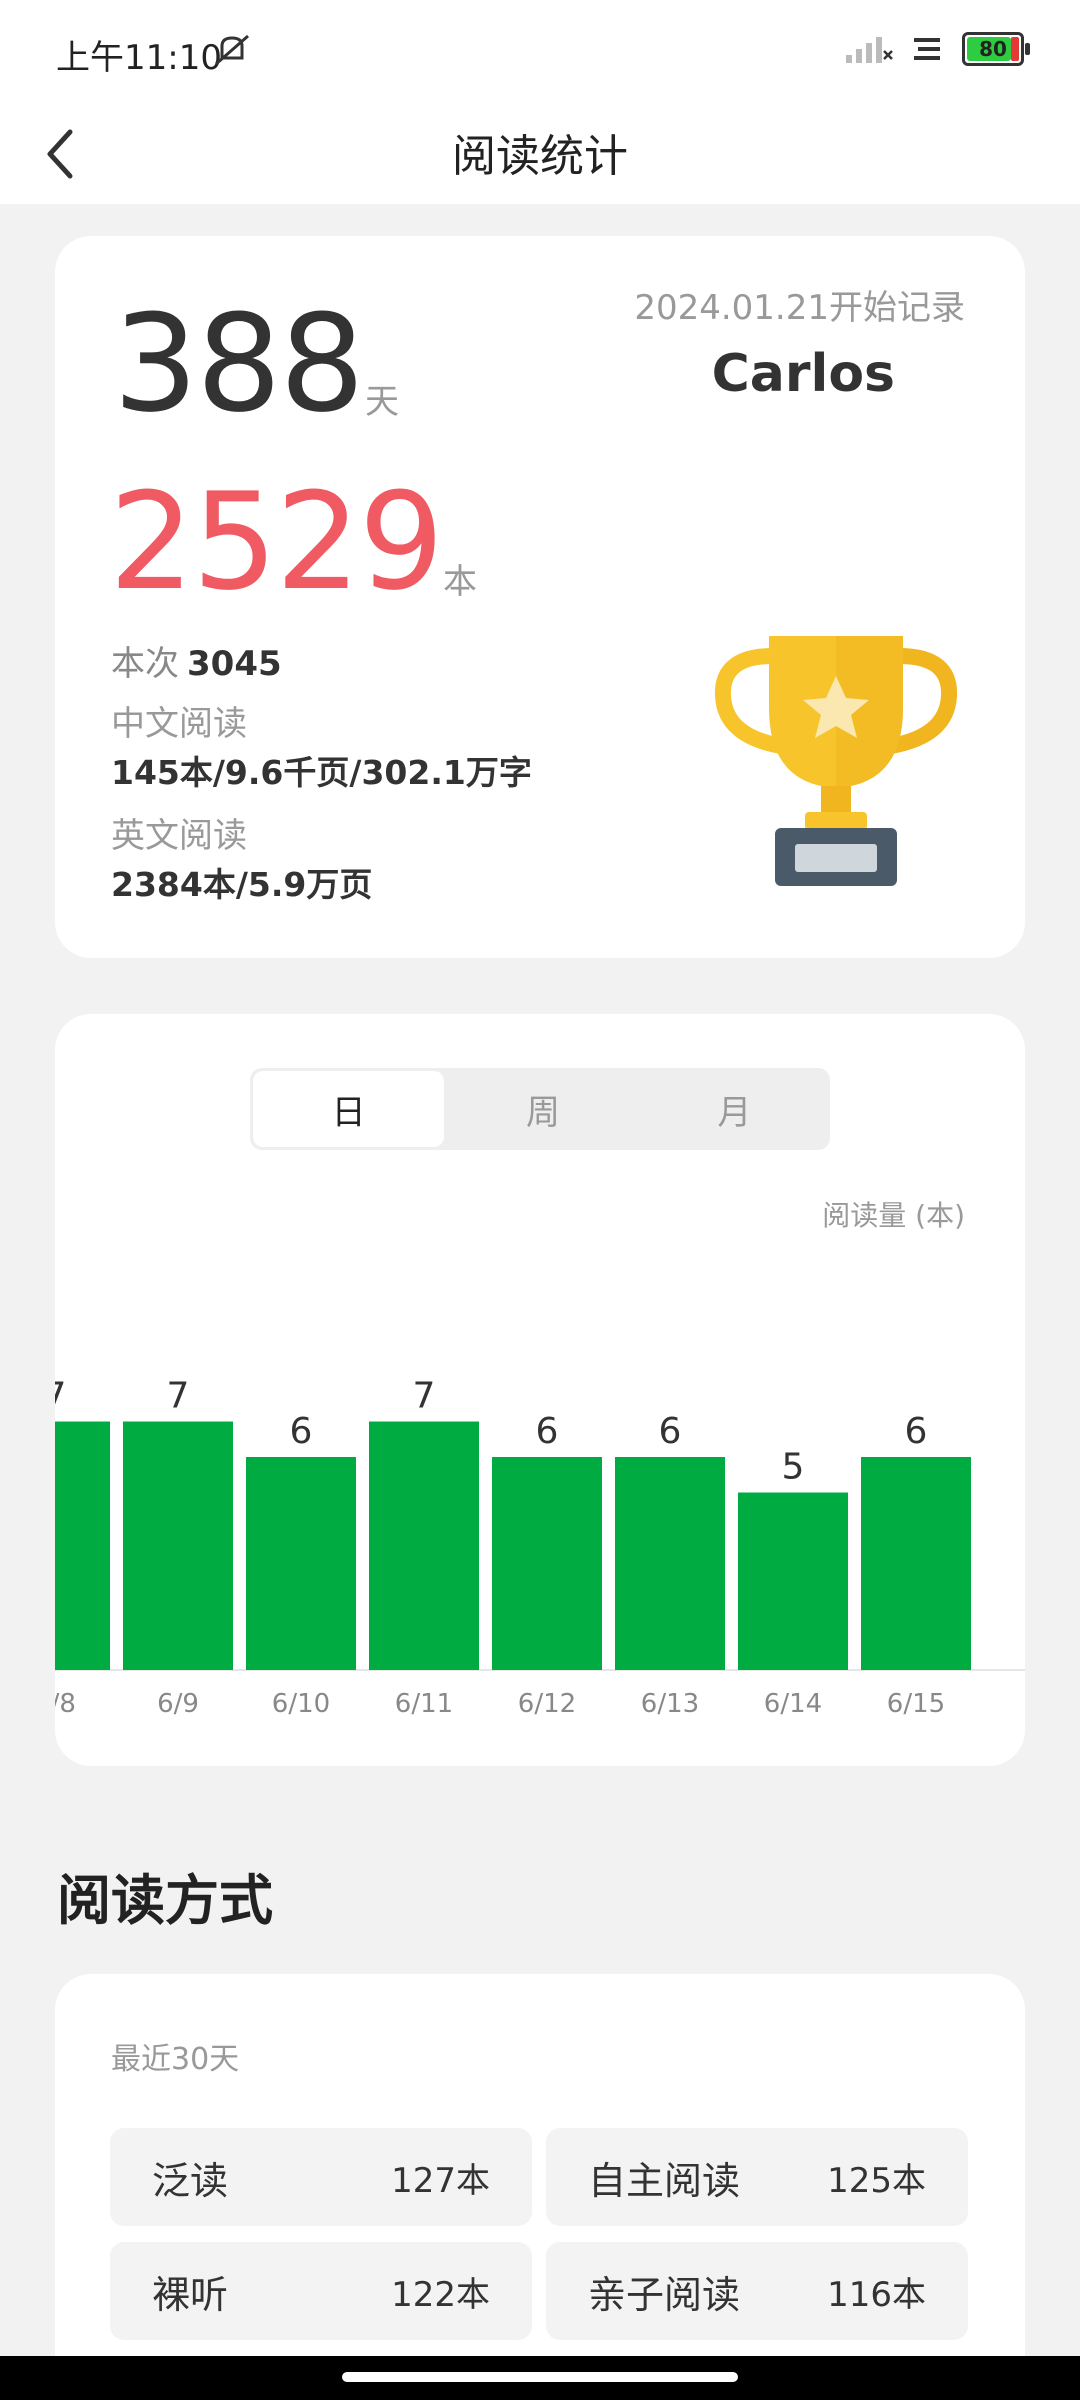  Describe the element at coordinates (927, 49) in the screenshot. I see `menu-icon` at that location.